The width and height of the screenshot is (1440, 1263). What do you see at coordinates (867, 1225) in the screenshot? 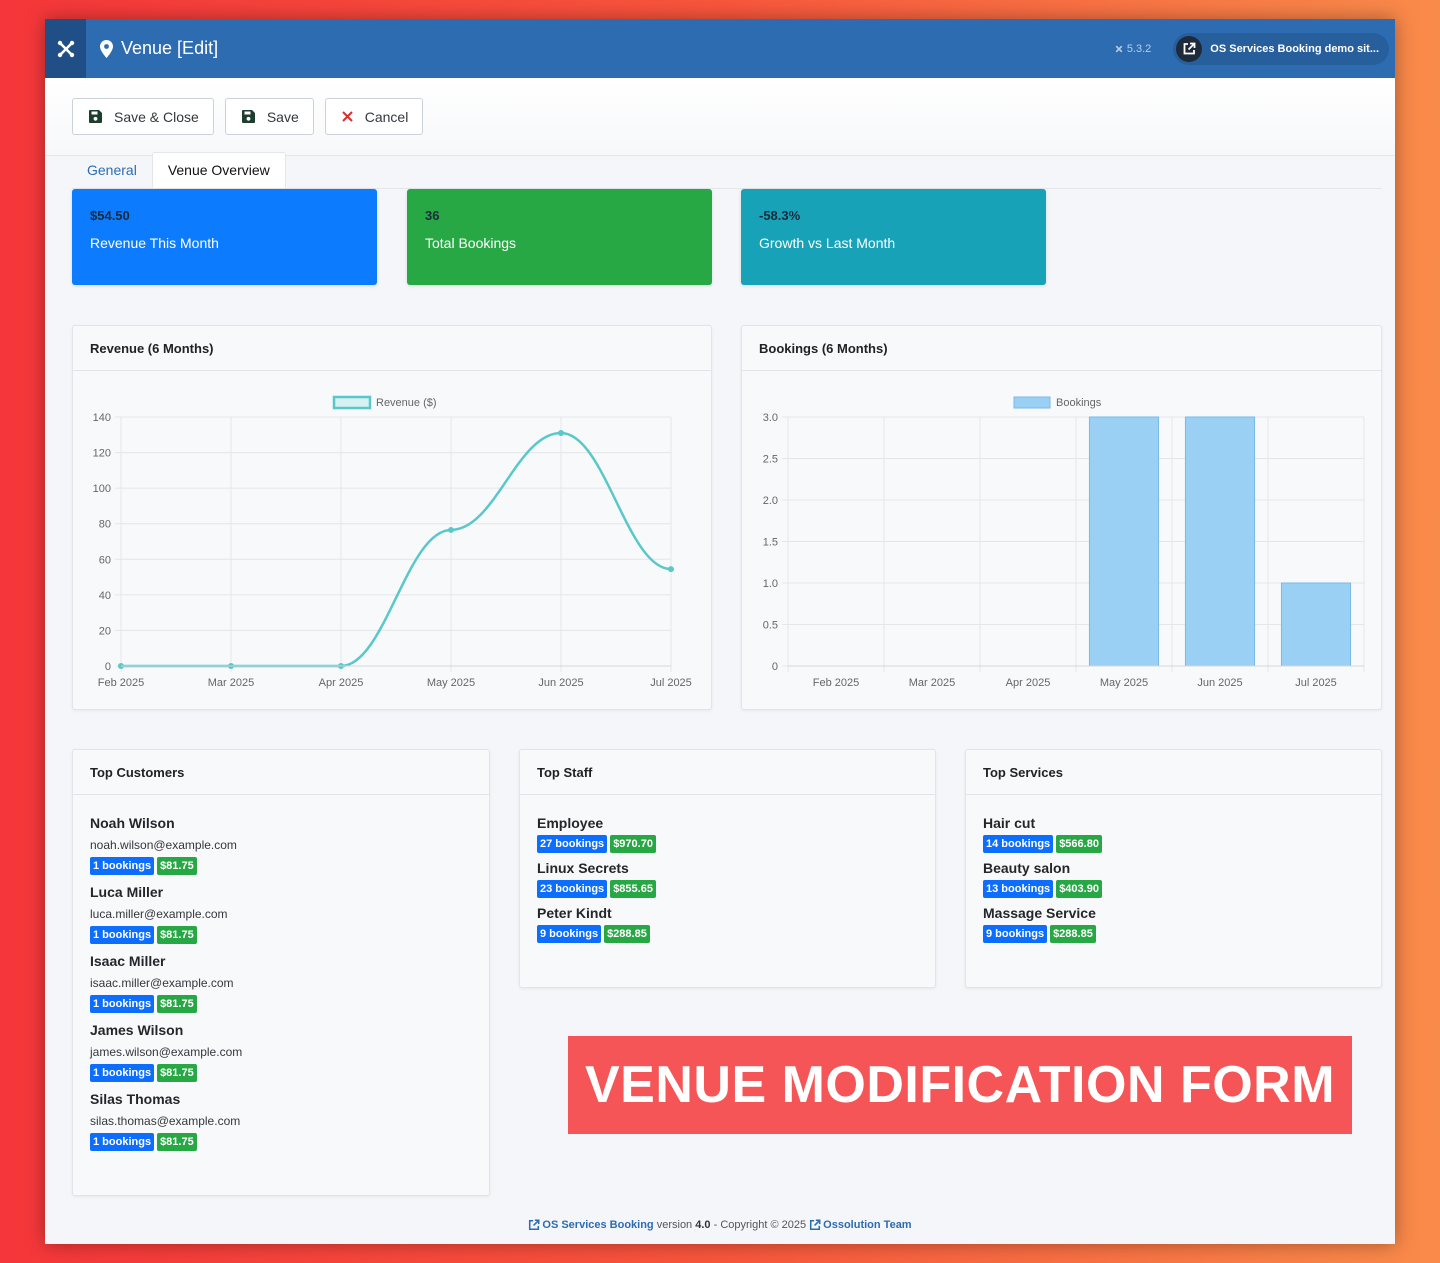
I see `team-name: Ossolution Team` at bounding box center [867, 1225].